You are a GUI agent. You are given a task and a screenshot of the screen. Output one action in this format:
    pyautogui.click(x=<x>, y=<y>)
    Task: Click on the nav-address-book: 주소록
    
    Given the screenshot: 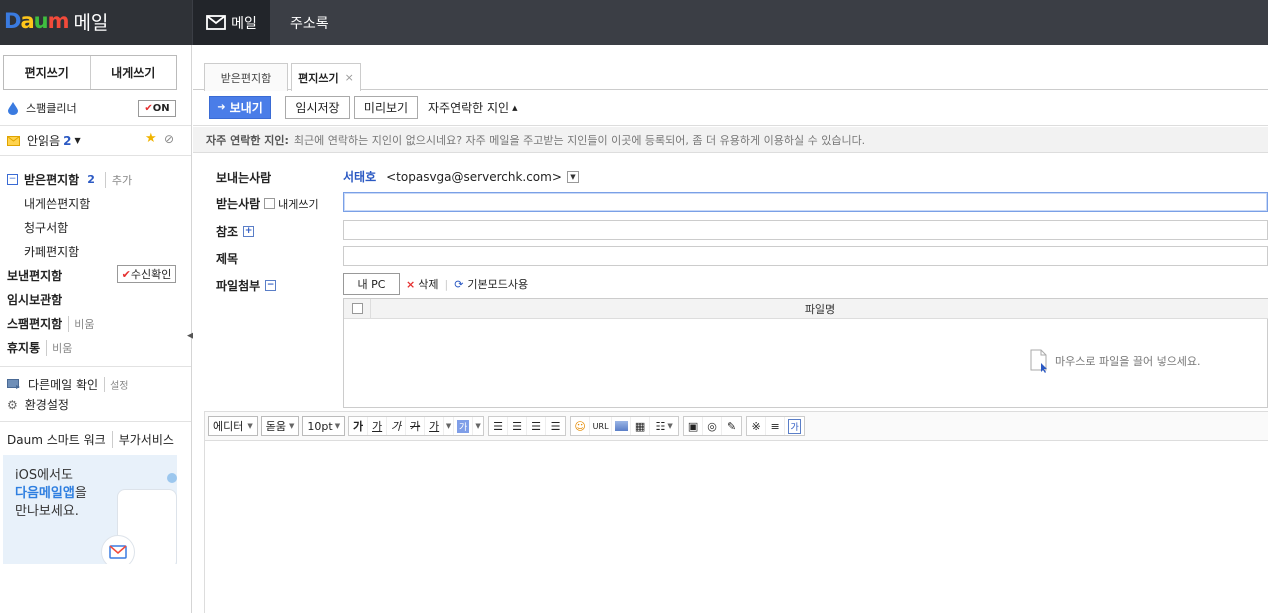 What is the action you would take?
    pyautogui.click(x=309, y=22)
    